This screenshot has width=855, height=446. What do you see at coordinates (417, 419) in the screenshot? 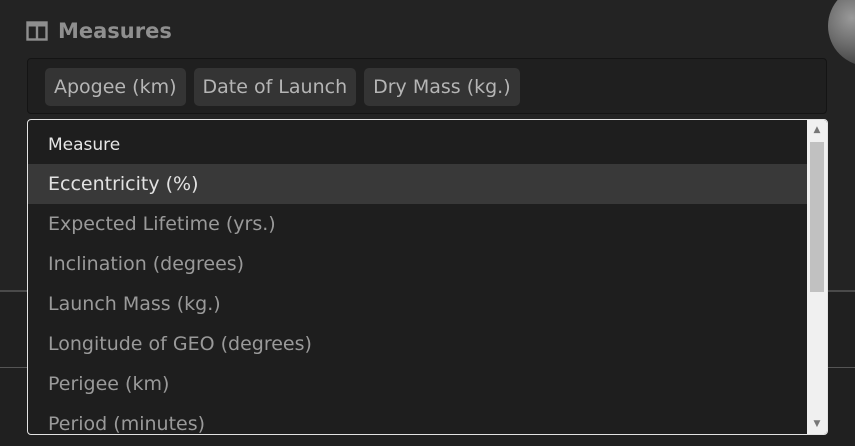
I see `dropdown-option-period: Period (minutes)` at bounding box center [417, 419].